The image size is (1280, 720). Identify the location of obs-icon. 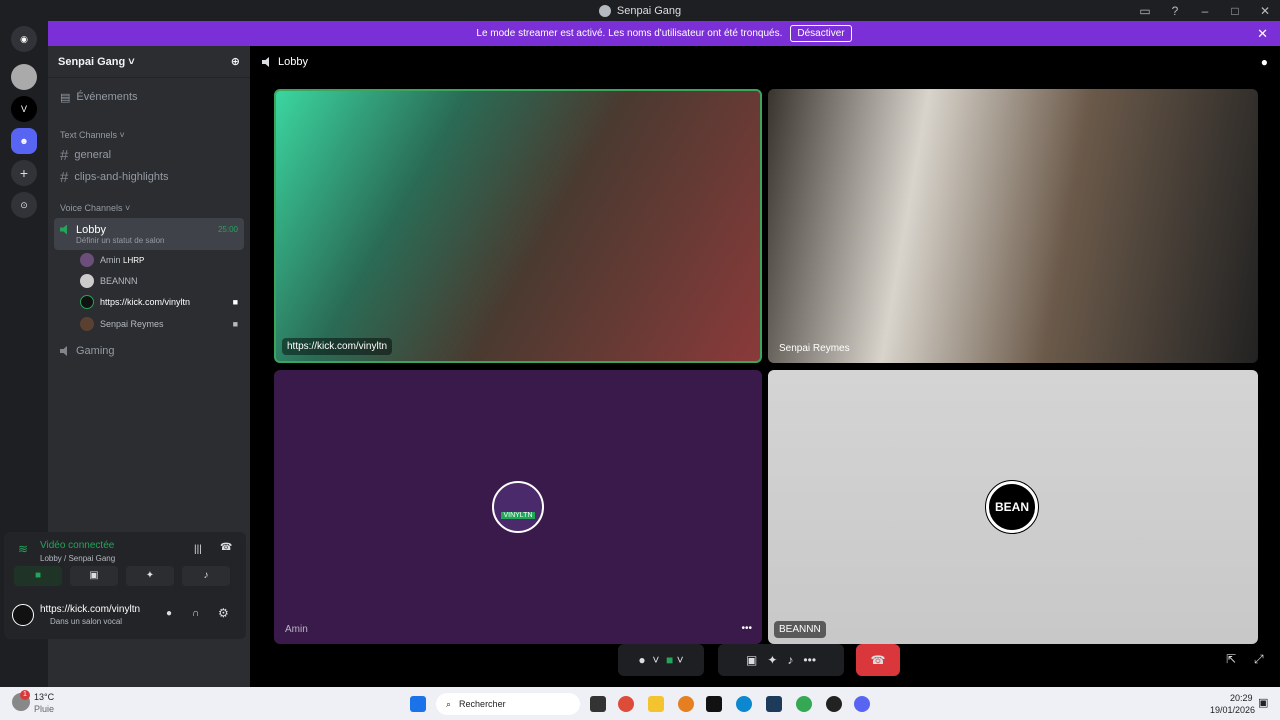
(834, 704).